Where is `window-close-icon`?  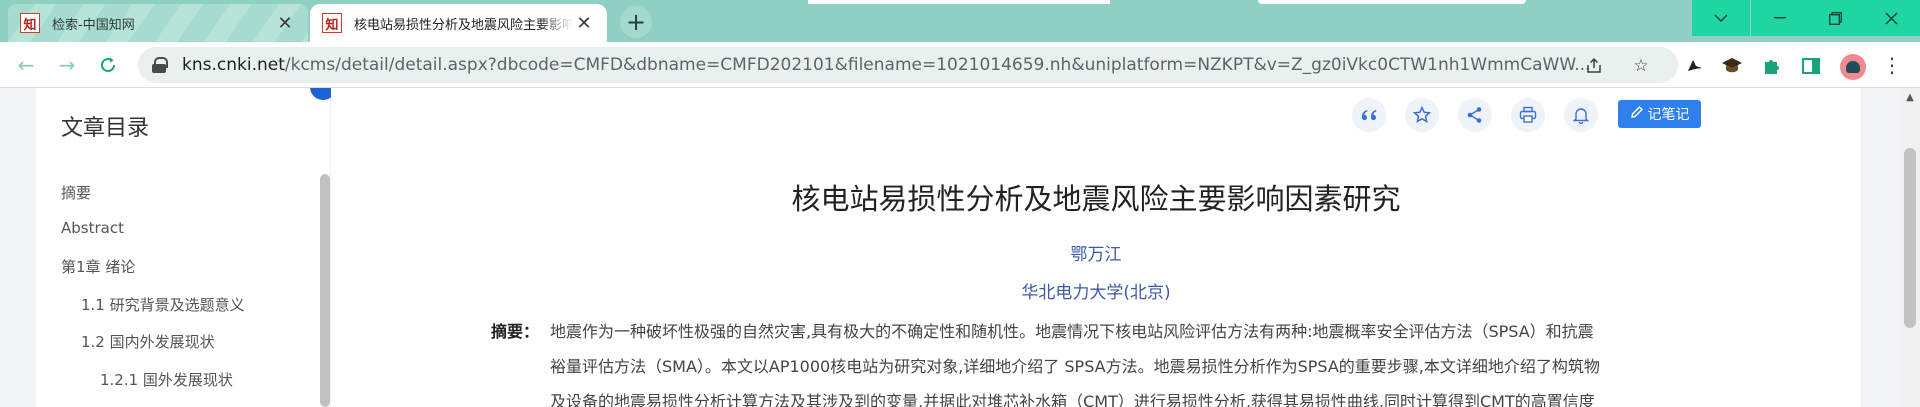 window-close-icon is located at coordinates (1891, 18).